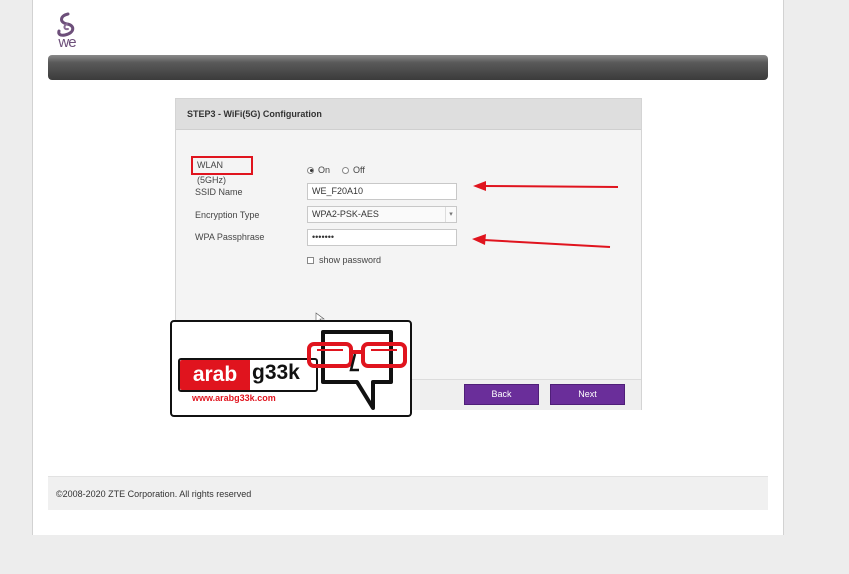  I want to click on geek-mascot-icon, so click(357, 370).